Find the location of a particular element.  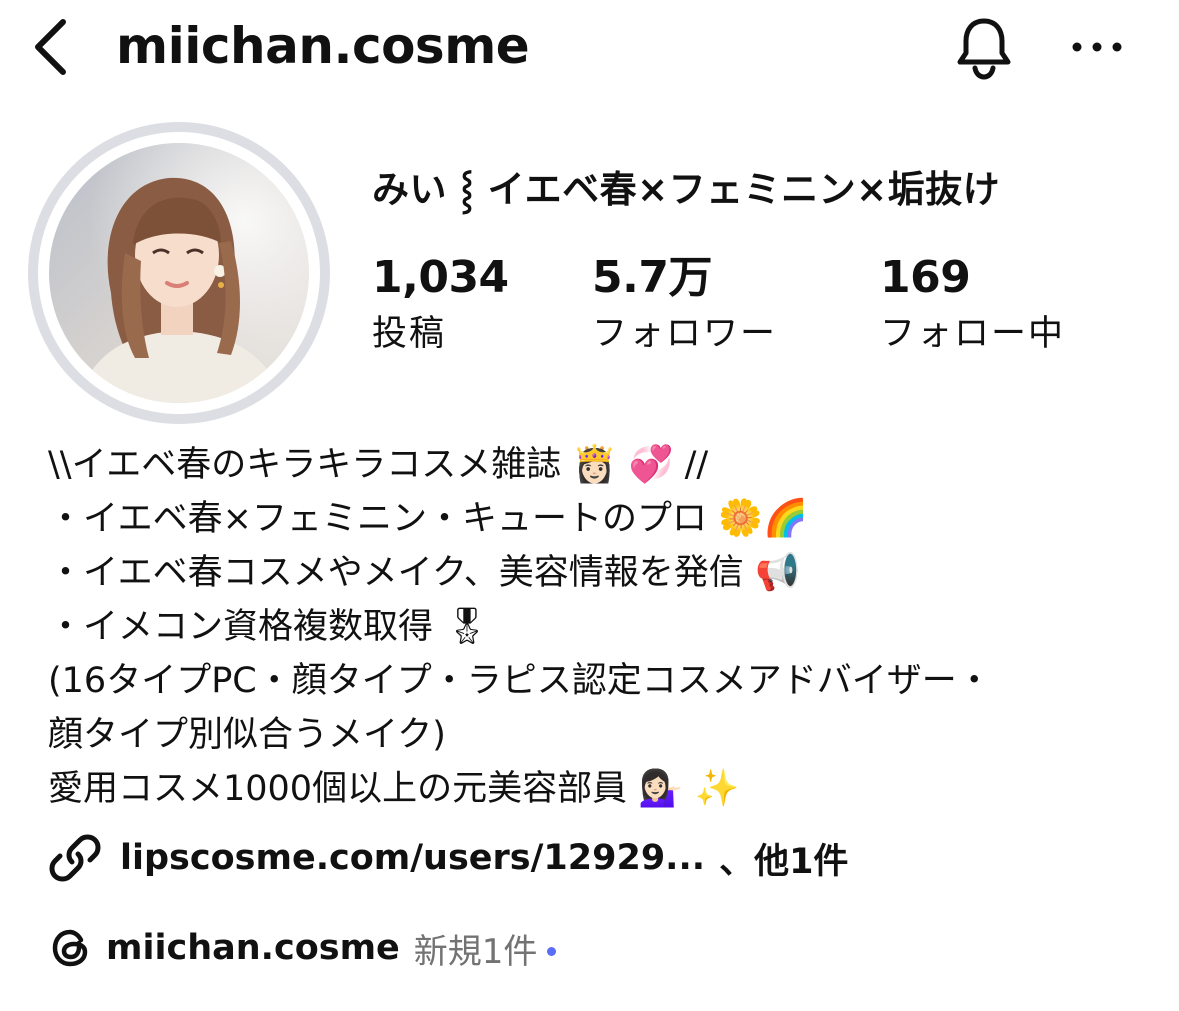

stat-label: フォロー中 is located at coordinates (973, 334).